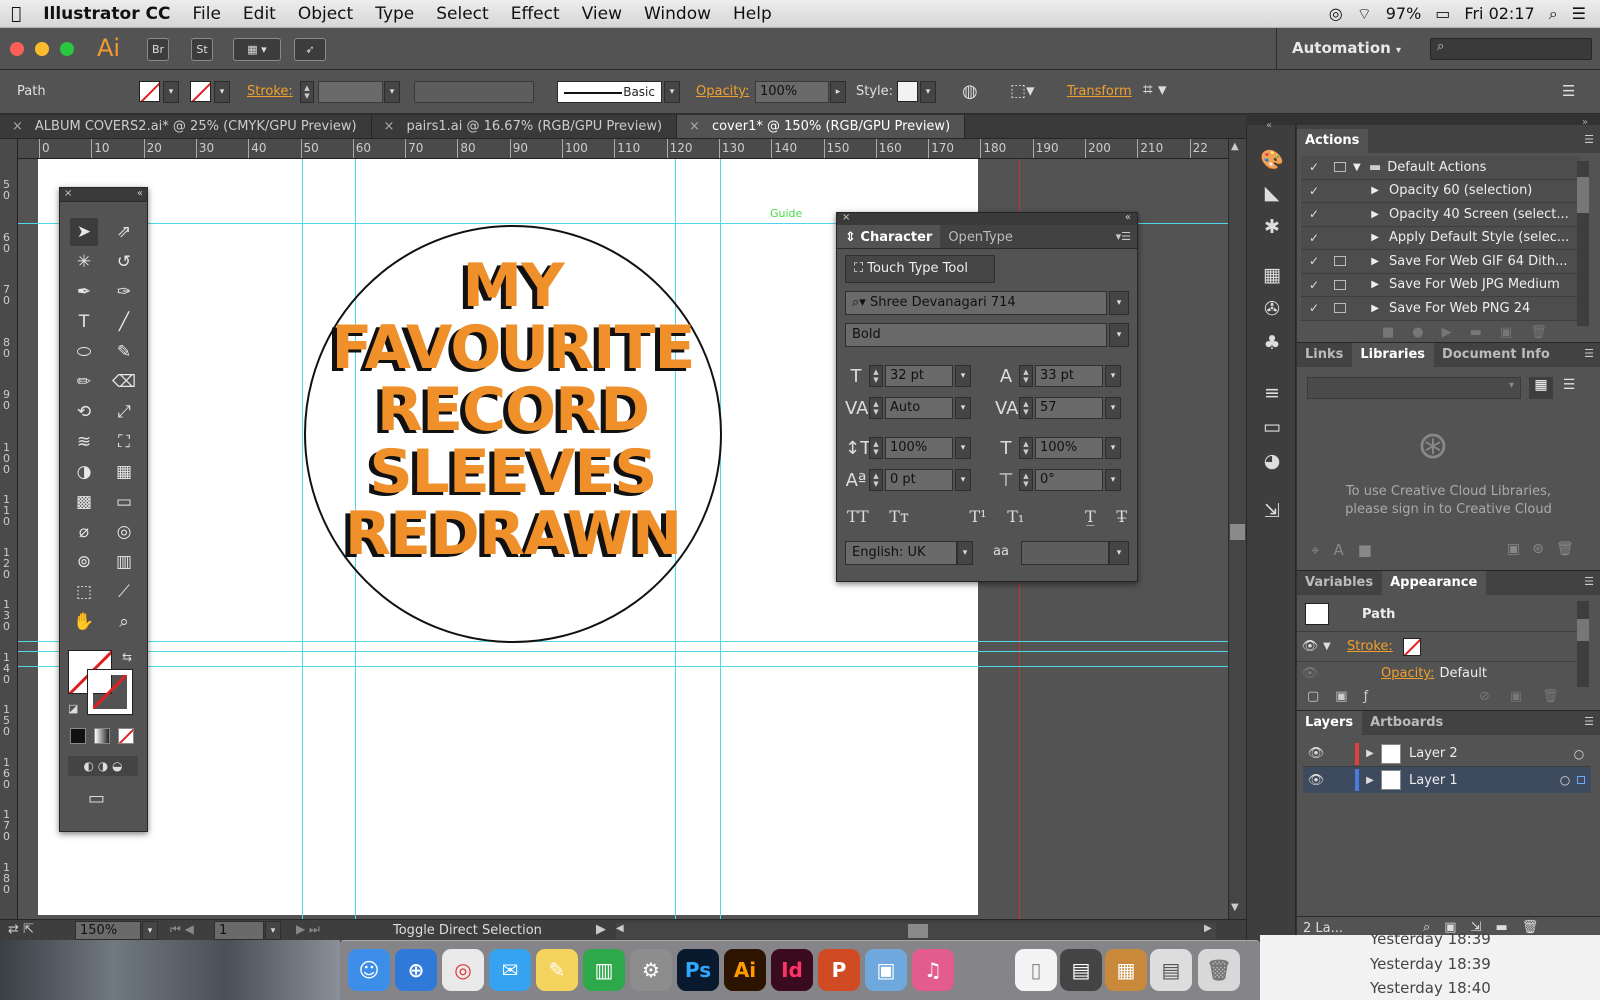  What do you see at coordinates (963, 376) in the screenshot?
I see `font-size-dropdown: ▾` at bounding box center [963, 376].